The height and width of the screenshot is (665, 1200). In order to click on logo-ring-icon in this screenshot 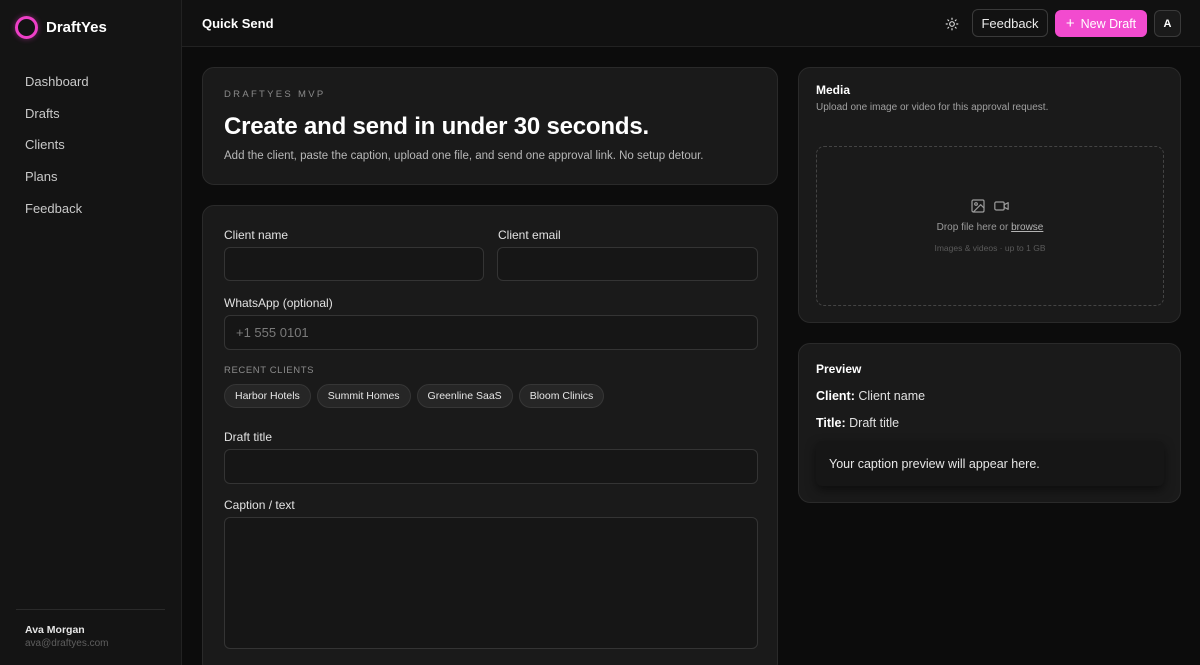, I will do `click(26, 27)`.